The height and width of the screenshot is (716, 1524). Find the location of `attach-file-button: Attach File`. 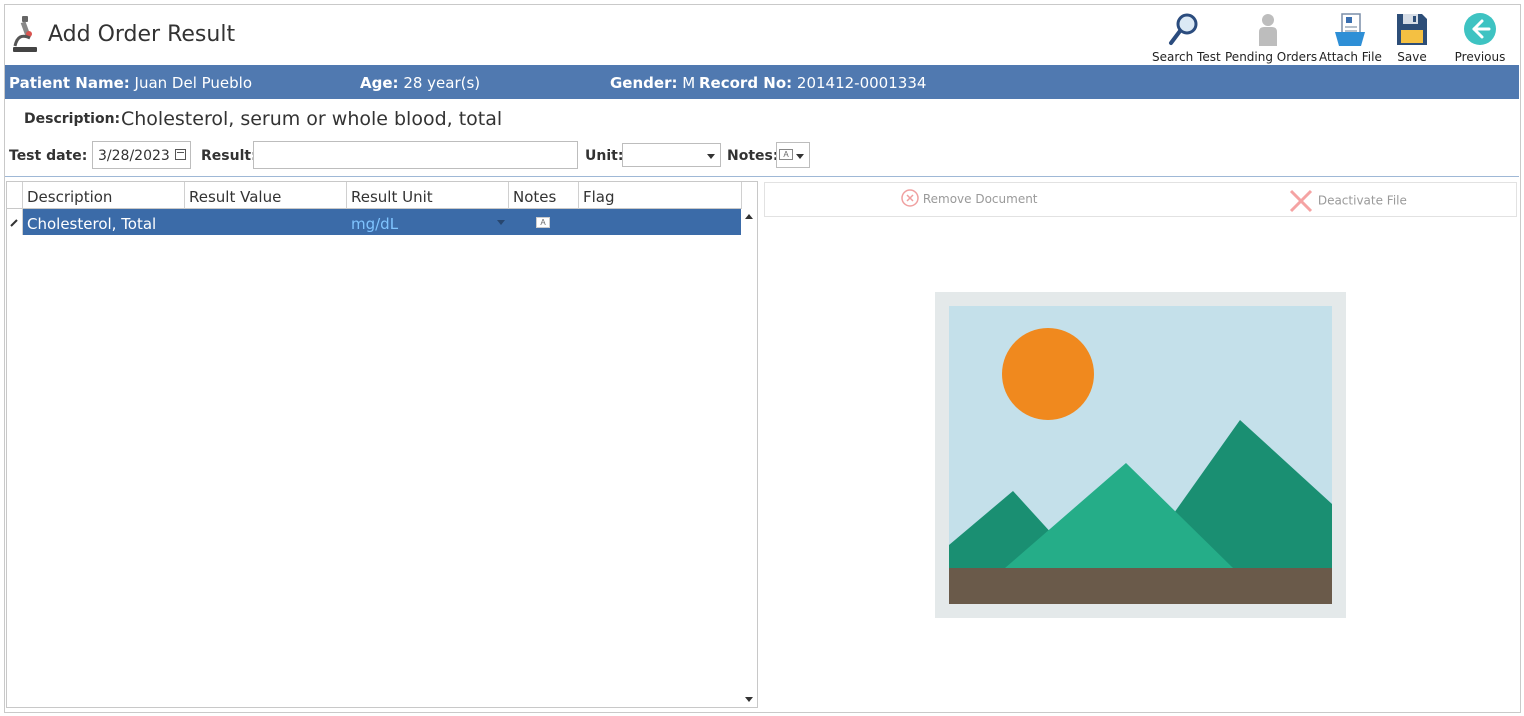

attach-file-button: Attach File is located at coordinates (1350, 35).